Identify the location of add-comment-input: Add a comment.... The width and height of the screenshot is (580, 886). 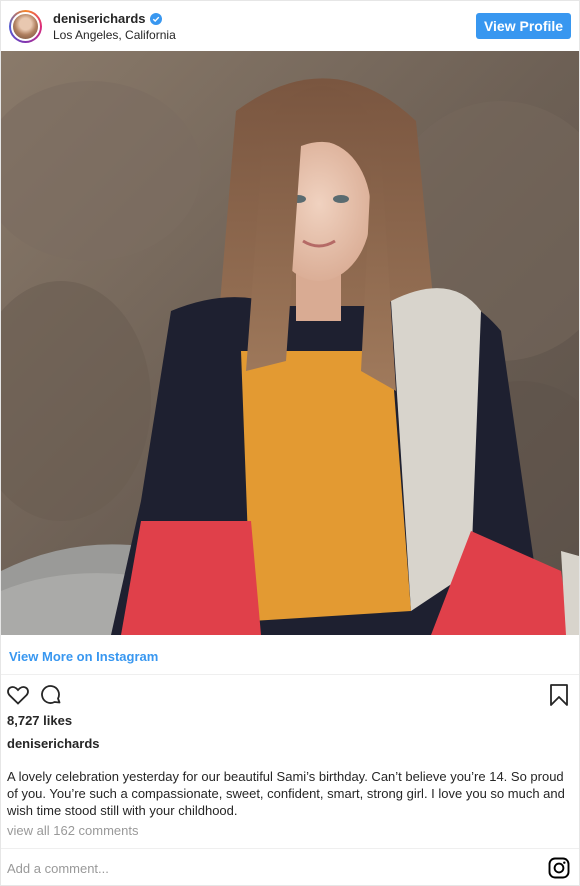
(58, 868).